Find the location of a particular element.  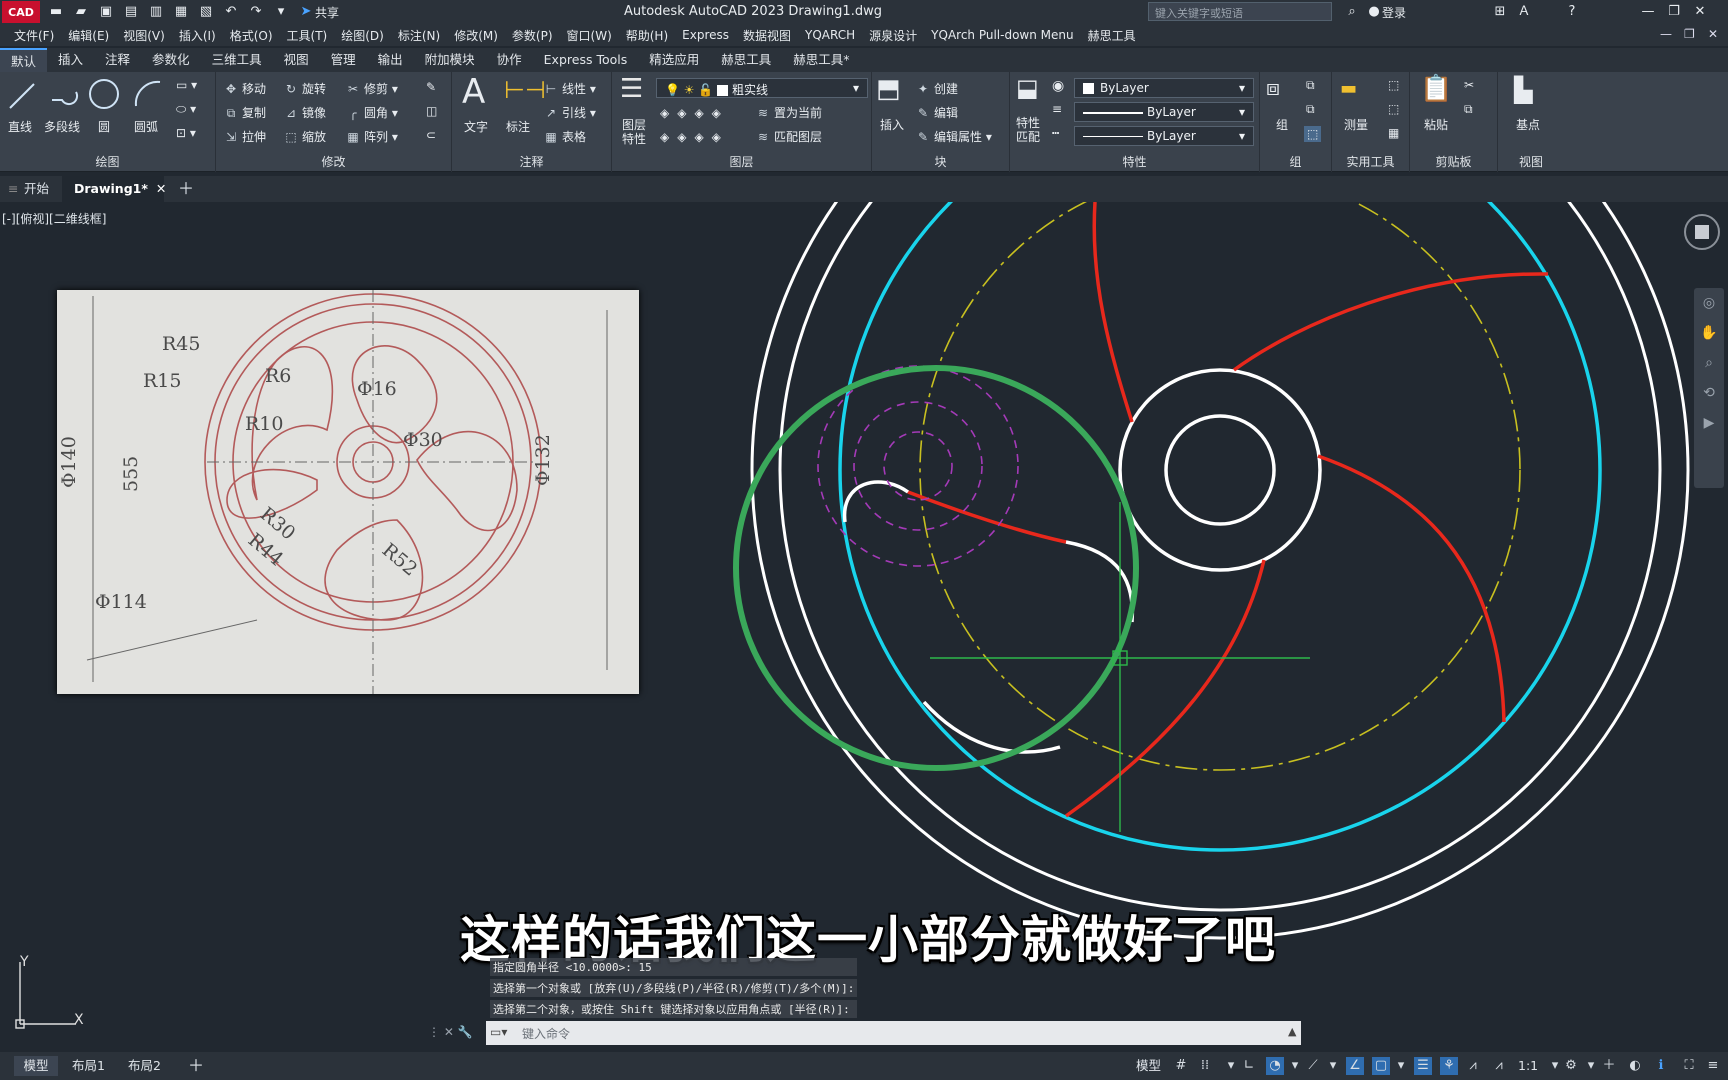

menu-item: 帮助(H) is located at coordinates (647, 35).